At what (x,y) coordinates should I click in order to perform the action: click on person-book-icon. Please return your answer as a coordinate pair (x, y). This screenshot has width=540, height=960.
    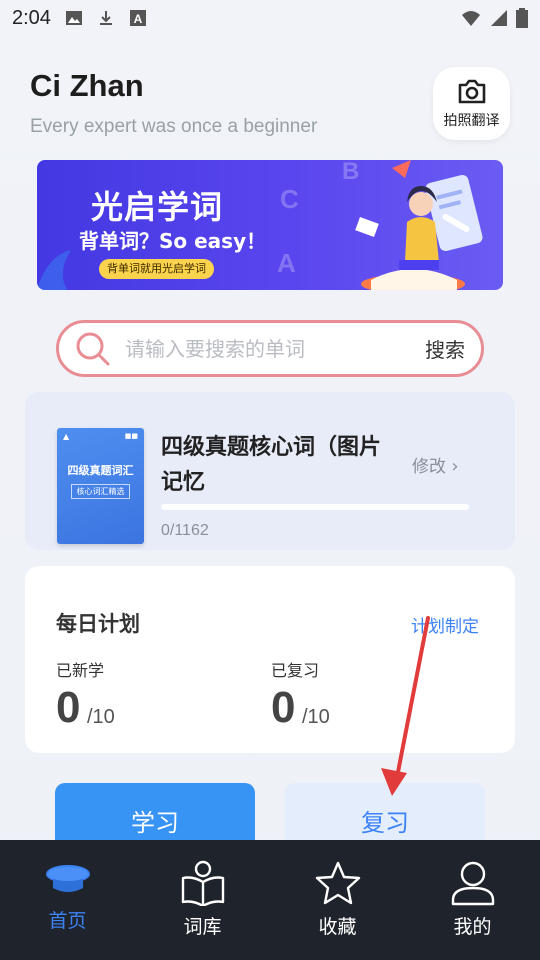
    Looking at the image, I should click on (202, 883).